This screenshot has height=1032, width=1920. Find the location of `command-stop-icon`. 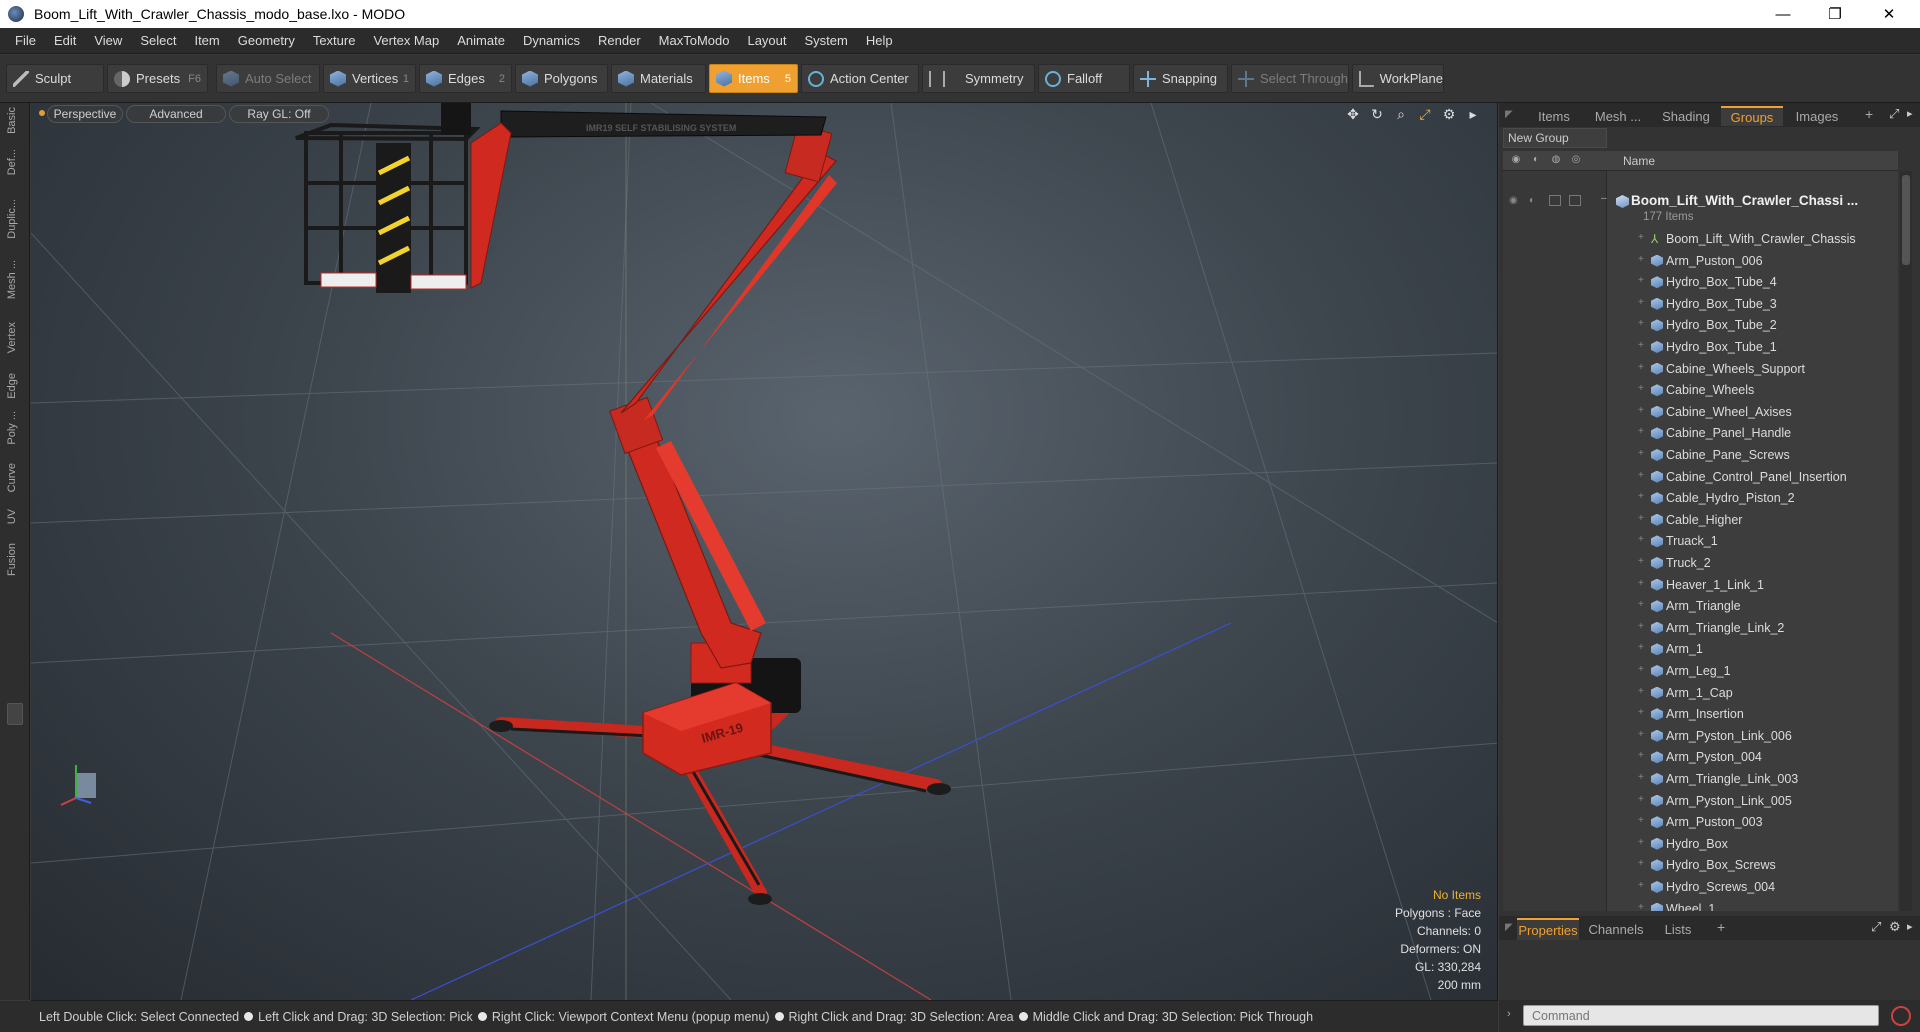

command-stop-icon is located at coordinates (1901, 1016).